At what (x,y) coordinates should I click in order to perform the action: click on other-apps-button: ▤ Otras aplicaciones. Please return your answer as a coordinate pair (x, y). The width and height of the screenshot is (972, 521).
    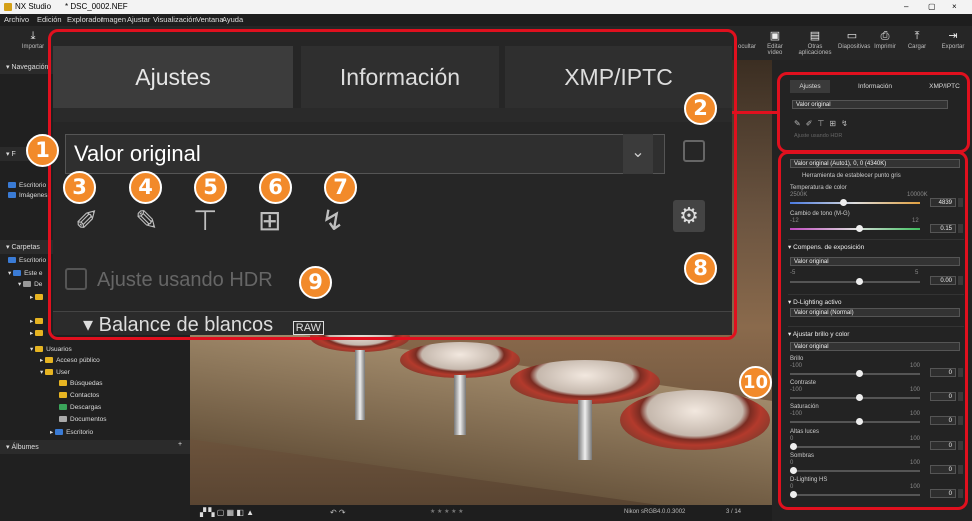
    Looking at the image, I should click on (815, 43).